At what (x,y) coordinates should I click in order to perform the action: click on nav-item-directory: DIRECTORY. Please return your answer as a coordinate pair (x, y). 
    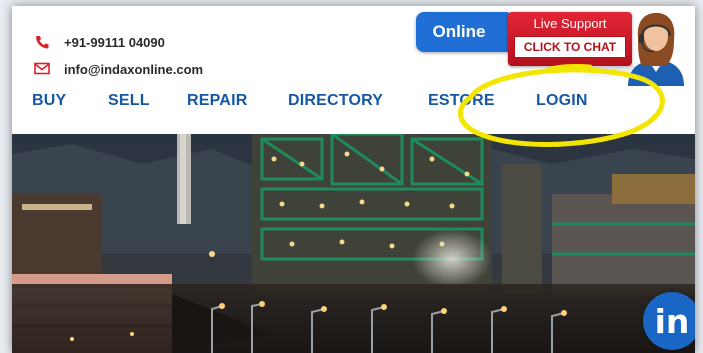
    Looking at the image, I should click on (335, 101).